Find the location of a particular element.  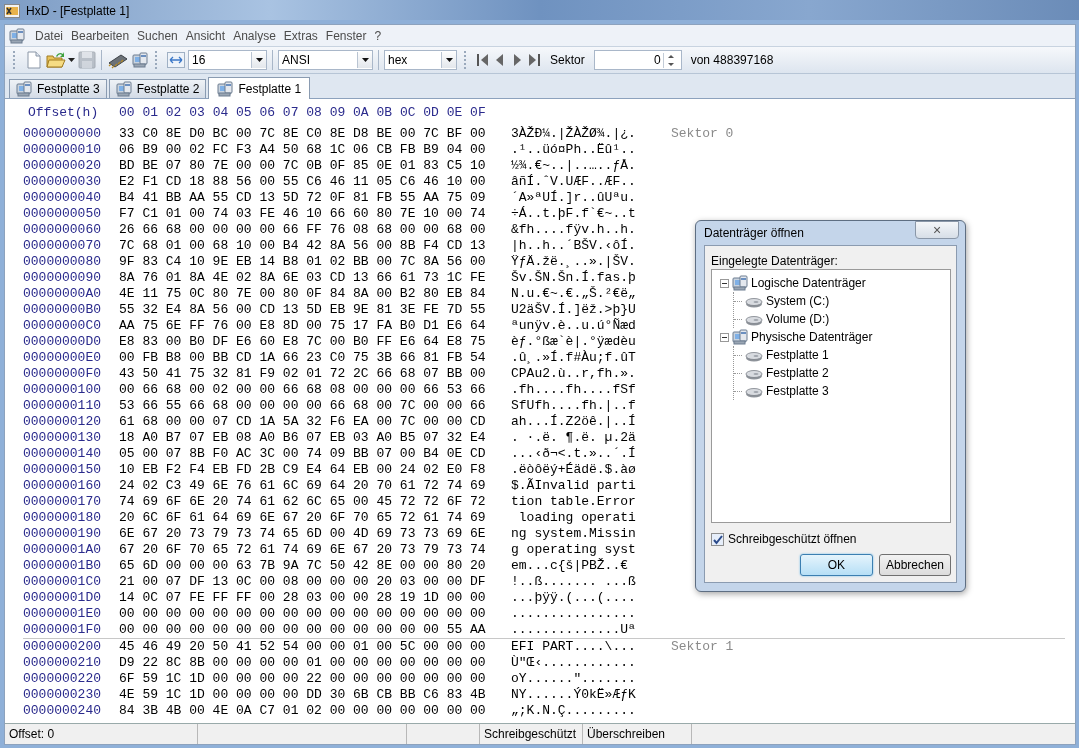

column-header: 0A is located at coordinates (361, 113).